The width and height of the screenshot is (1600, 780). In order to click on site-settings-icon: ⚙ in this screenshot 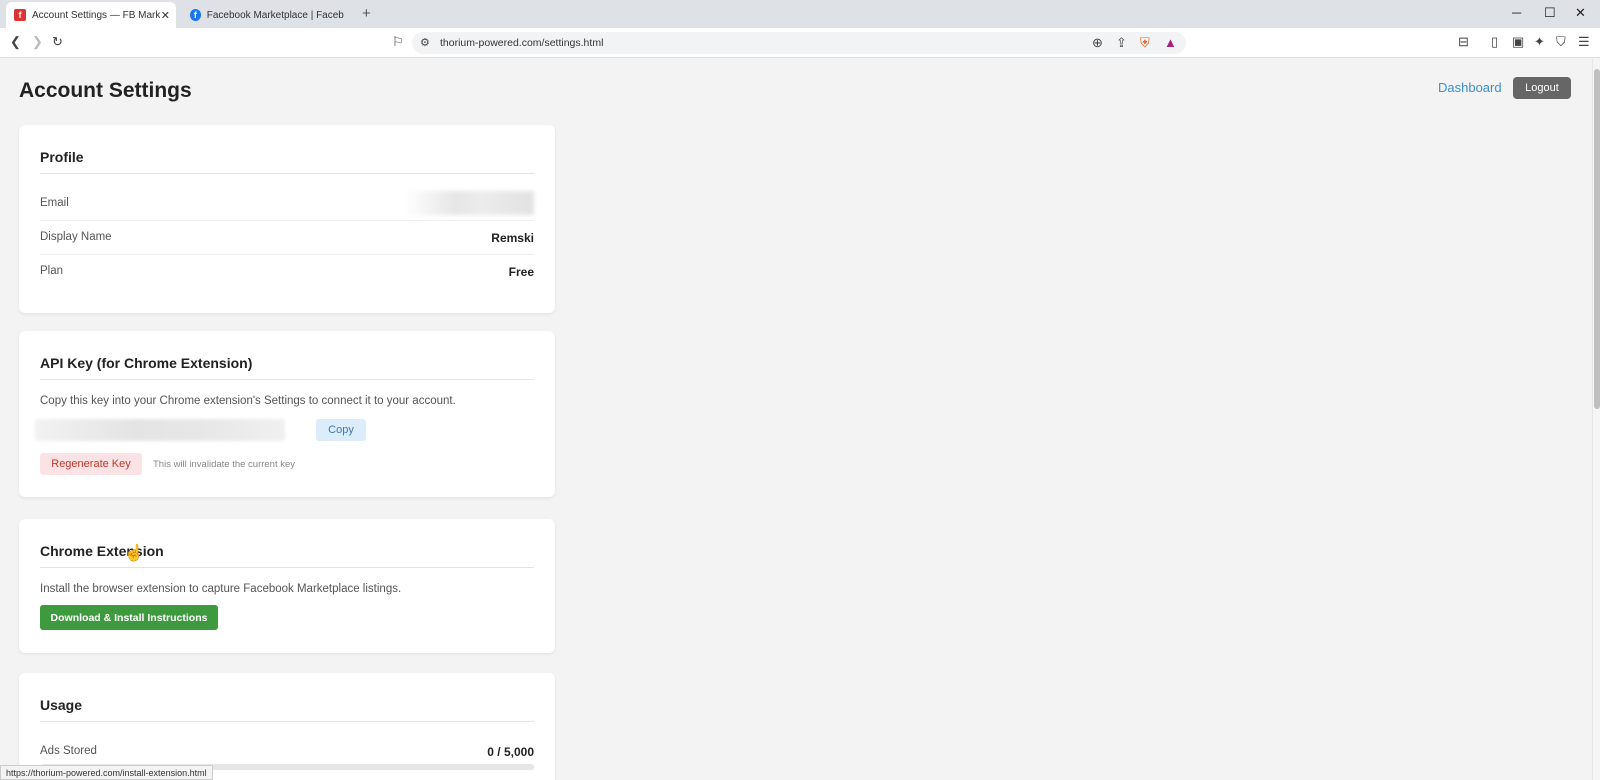, I will do `click(425, 43)`.